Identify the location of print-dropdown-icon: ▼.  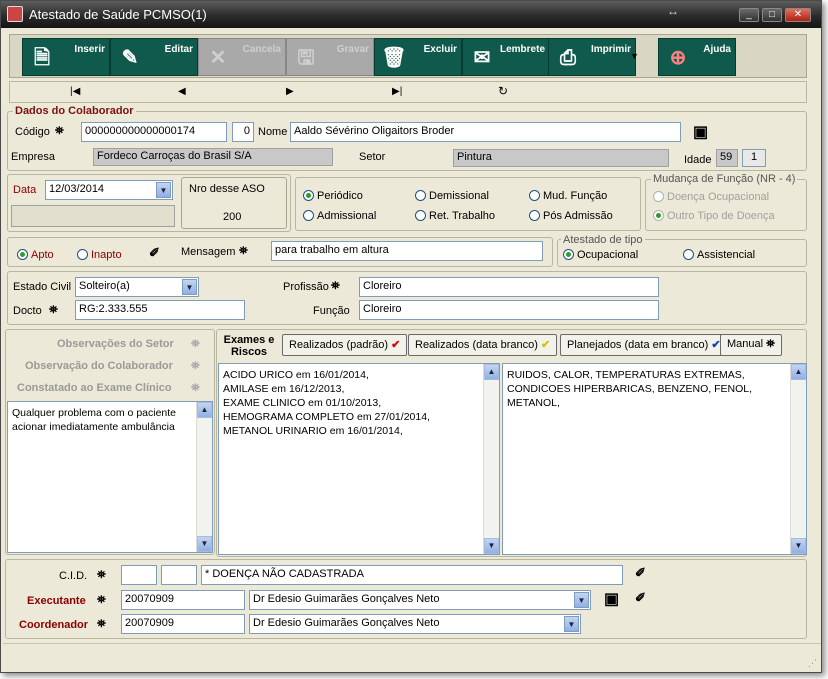
(634, 56).